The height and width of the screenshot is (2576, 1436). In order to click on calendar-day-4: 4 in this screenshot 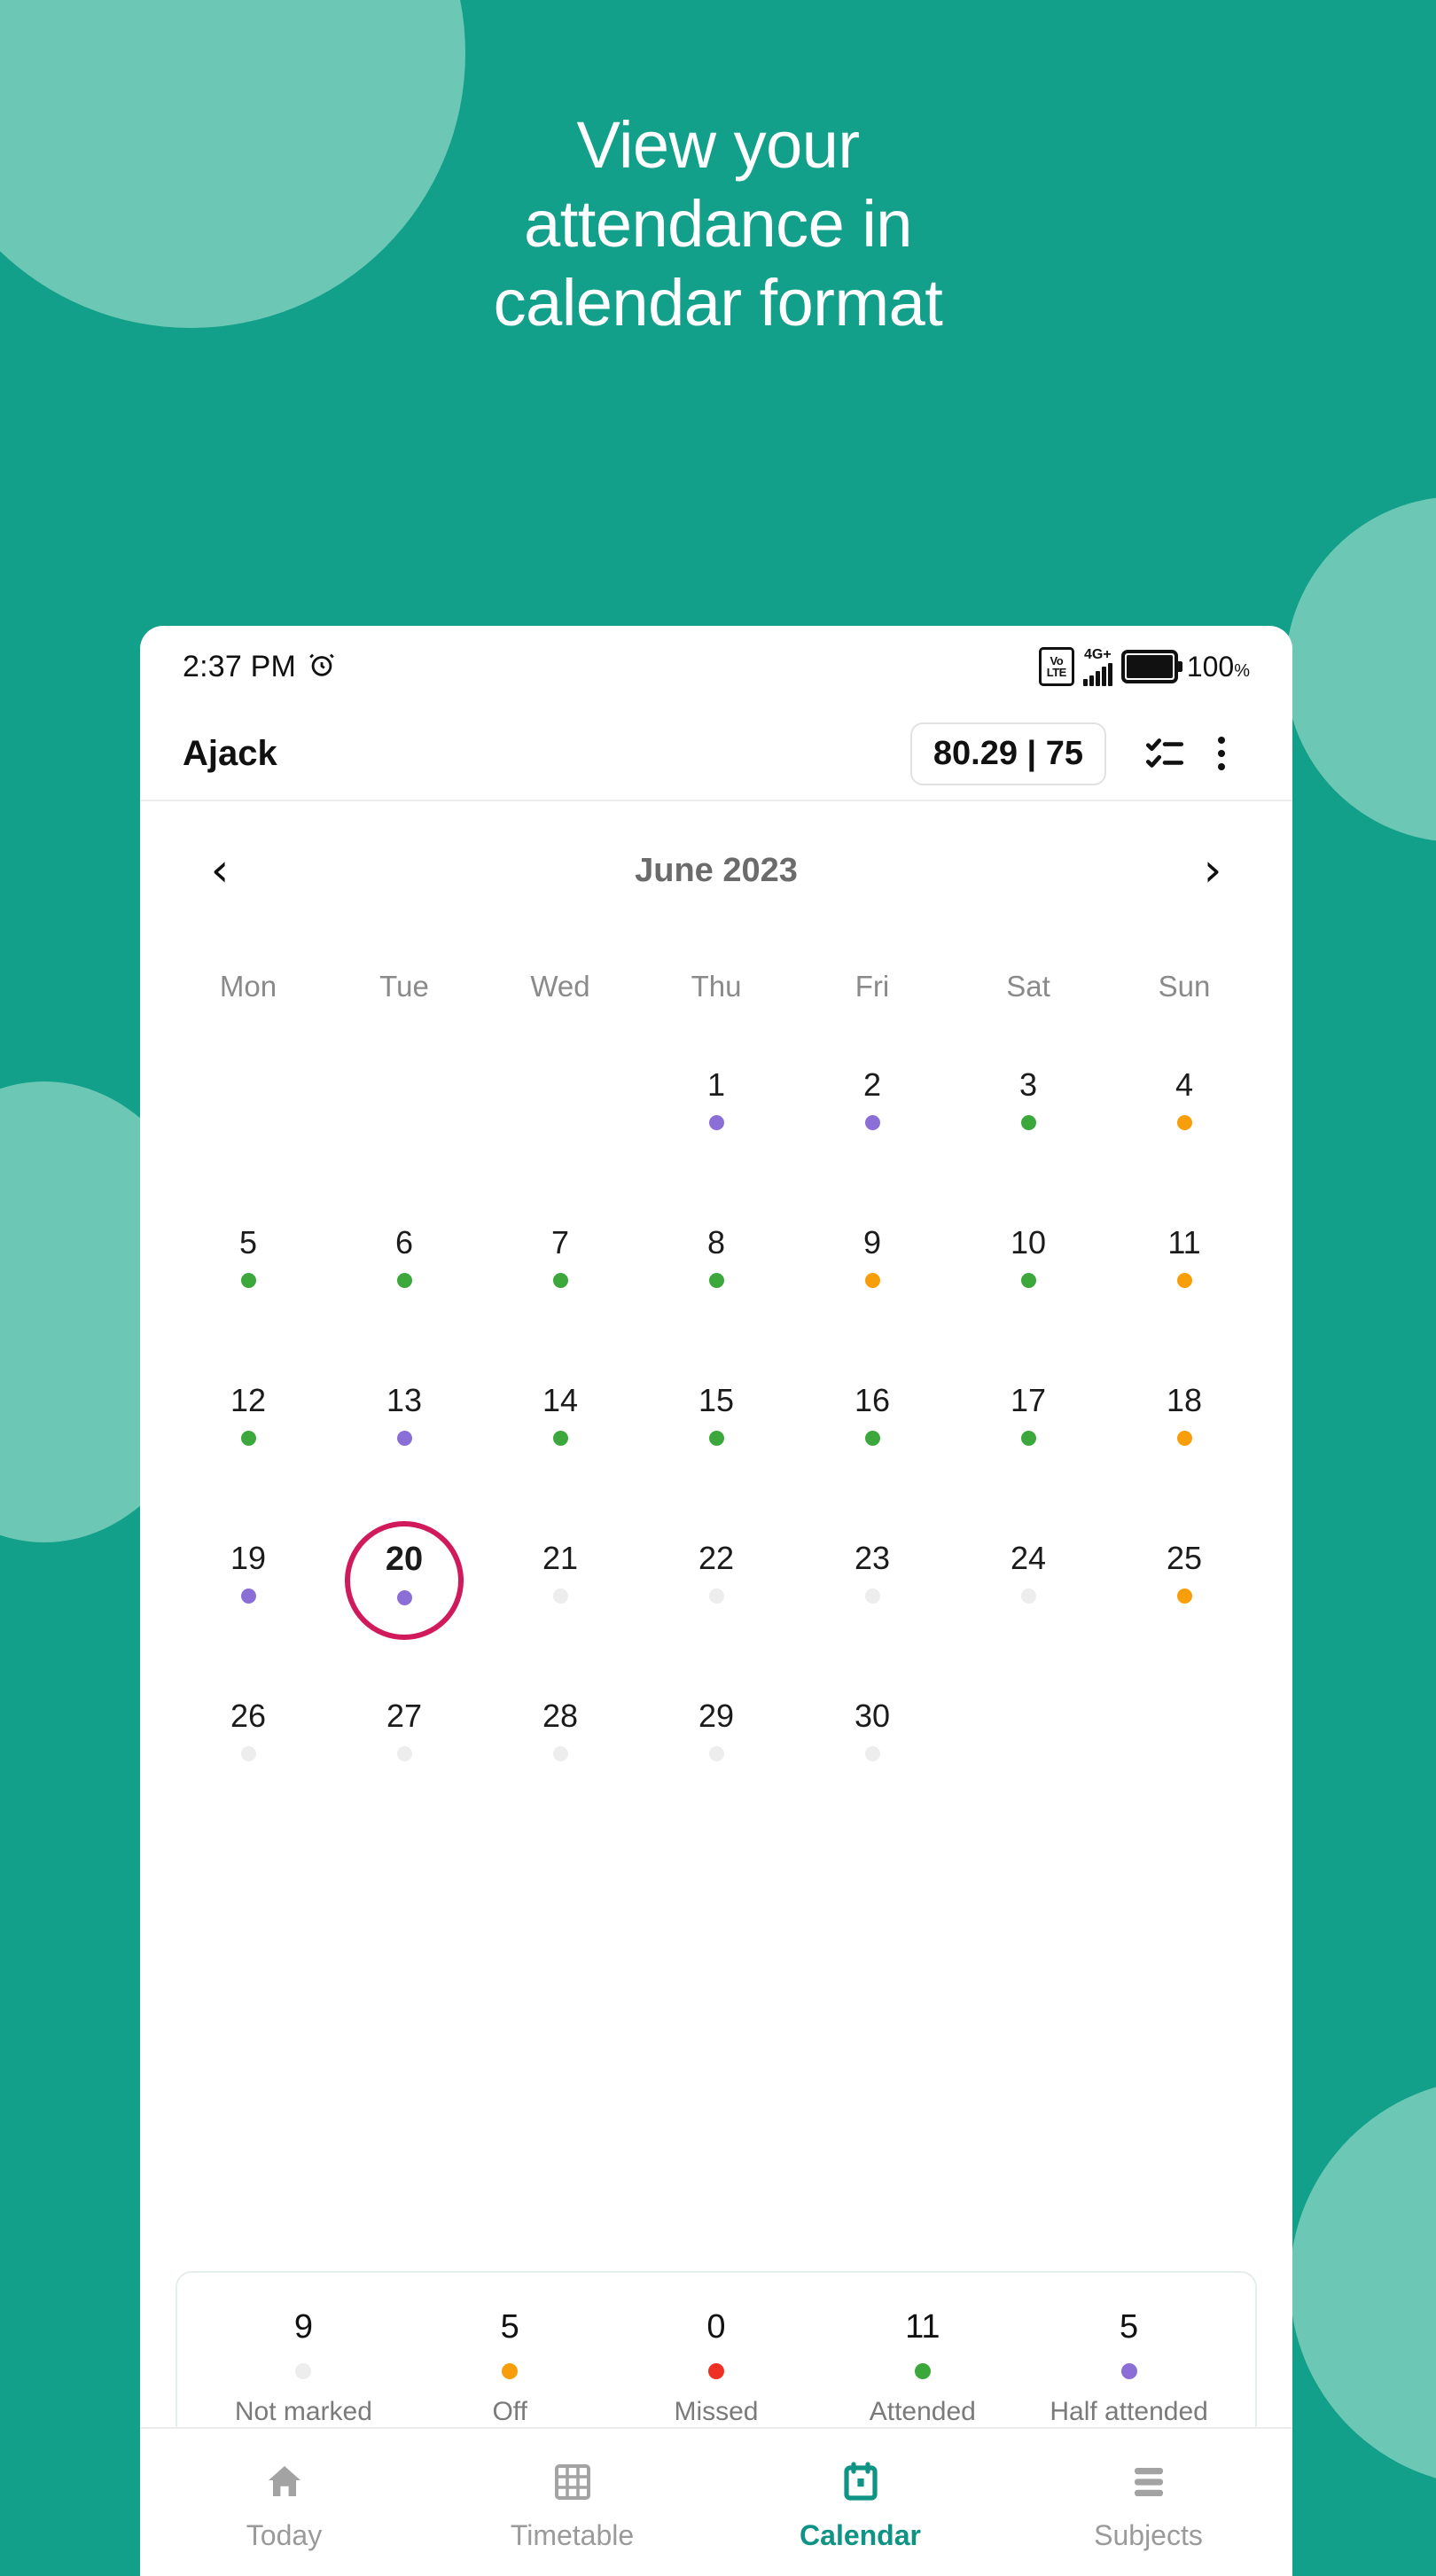, I will do `click(1184, 1143)`.